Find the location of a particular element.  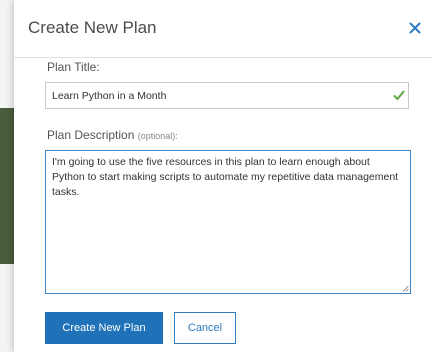

resize-handle-icon is located at coordinates (405, 288).